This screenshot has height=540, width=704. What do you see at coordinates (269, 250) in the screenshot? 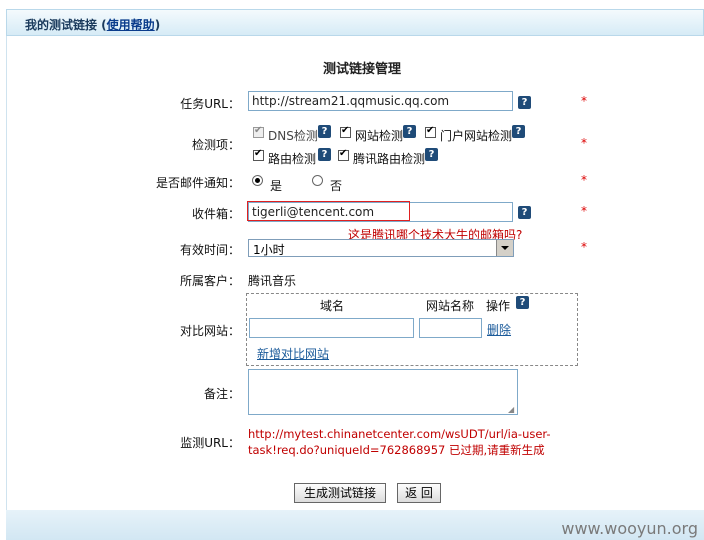
I see `valid-time-selected-value: 1小时` at bounding box center [269, 250].